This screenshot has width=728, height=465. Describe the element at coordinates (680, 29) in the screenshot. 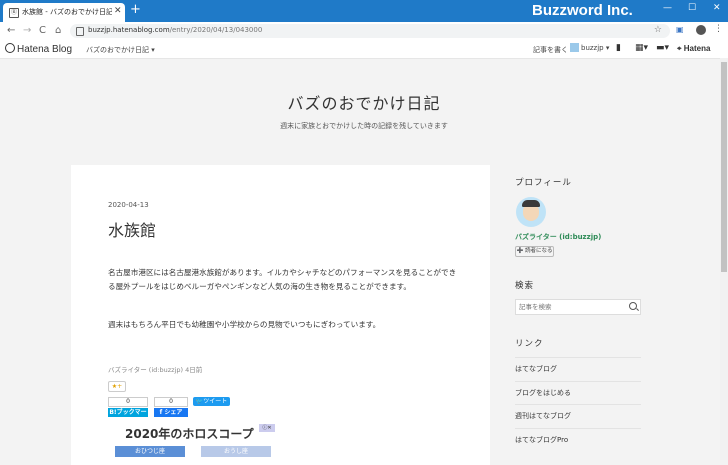

I see `extension-icon: ▣` at that location.